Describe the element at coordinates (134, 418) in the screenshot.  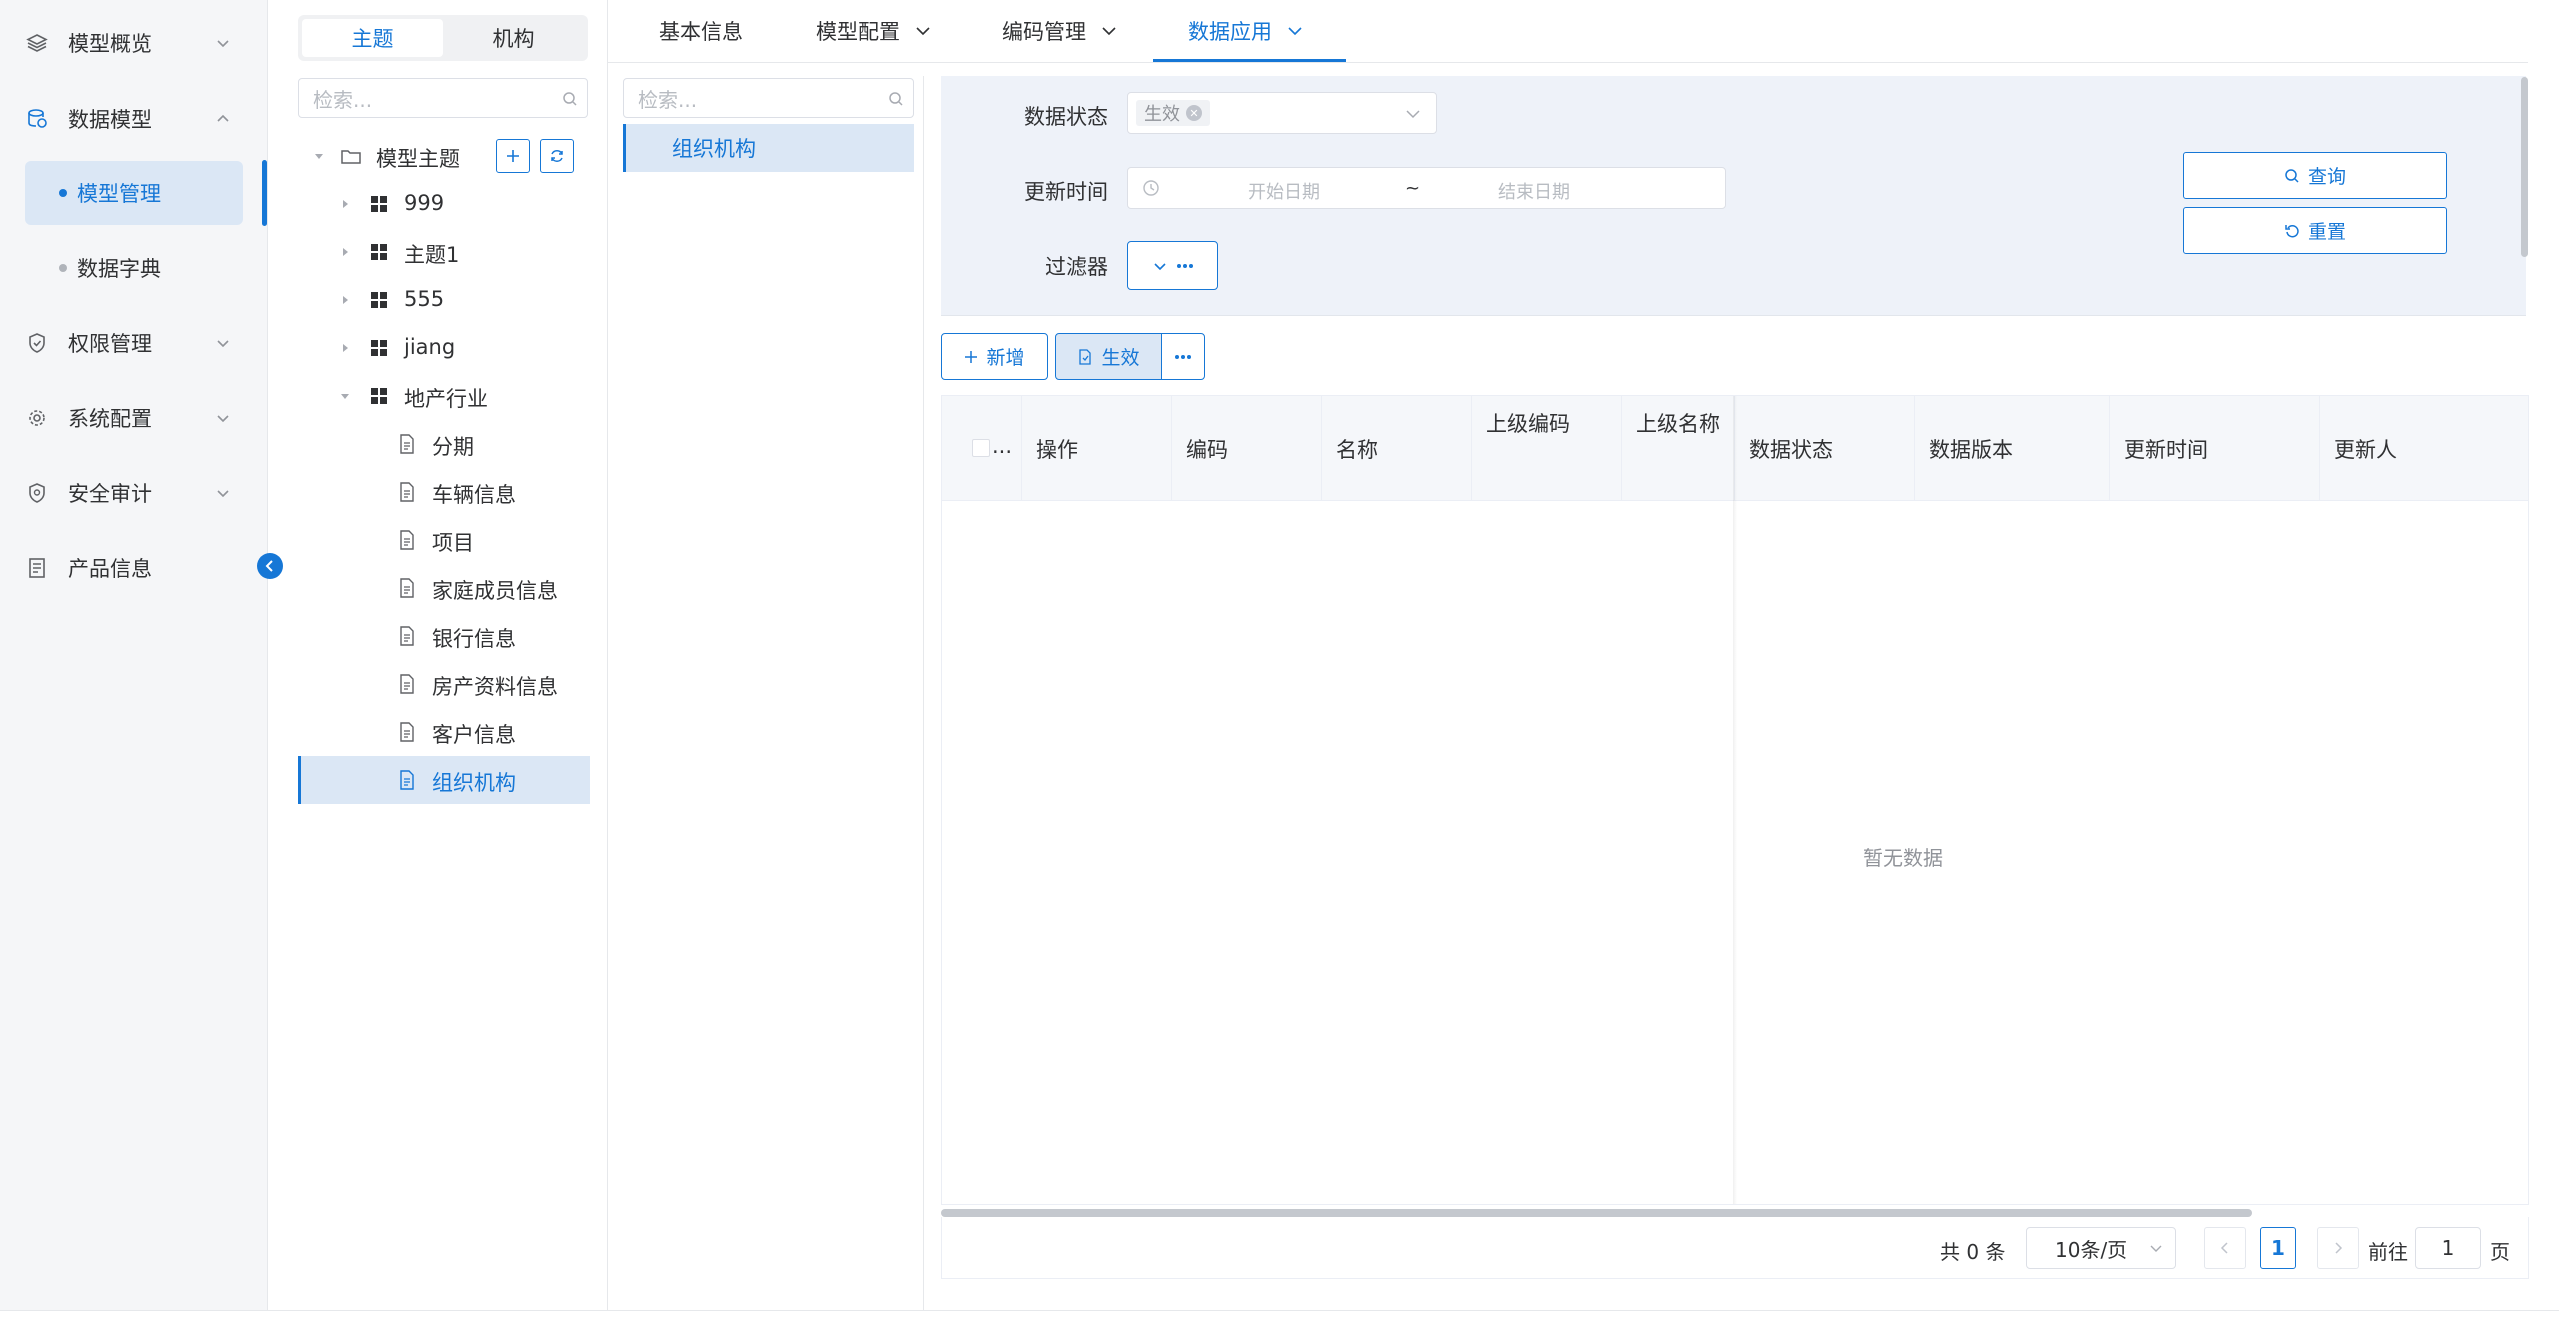
I see `nav-item-system-config: 系统配置` at that location.